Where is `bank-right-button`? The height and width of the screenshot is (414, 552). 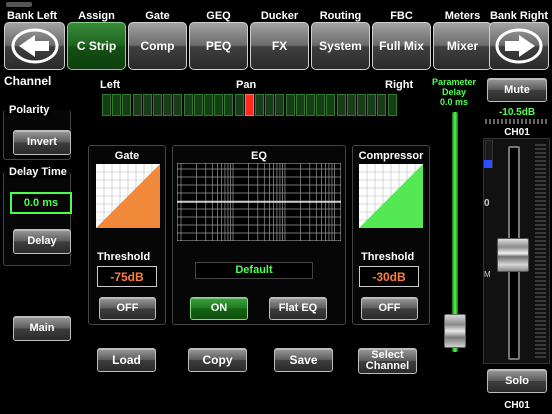
bank-right-button is located at coordinates (519, 46).